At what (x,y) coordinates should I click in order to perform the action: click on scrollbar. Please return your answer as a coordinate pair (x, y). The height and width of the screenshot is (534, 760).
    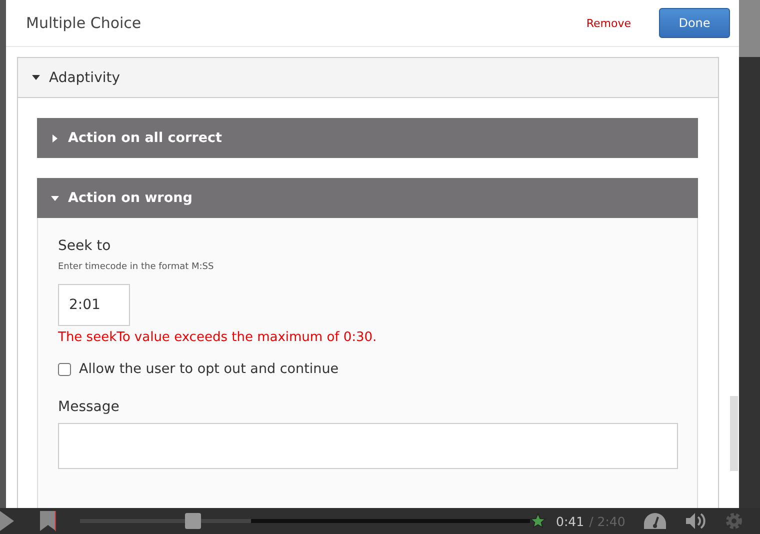
    Looking at the image, I should click on (734, 433).